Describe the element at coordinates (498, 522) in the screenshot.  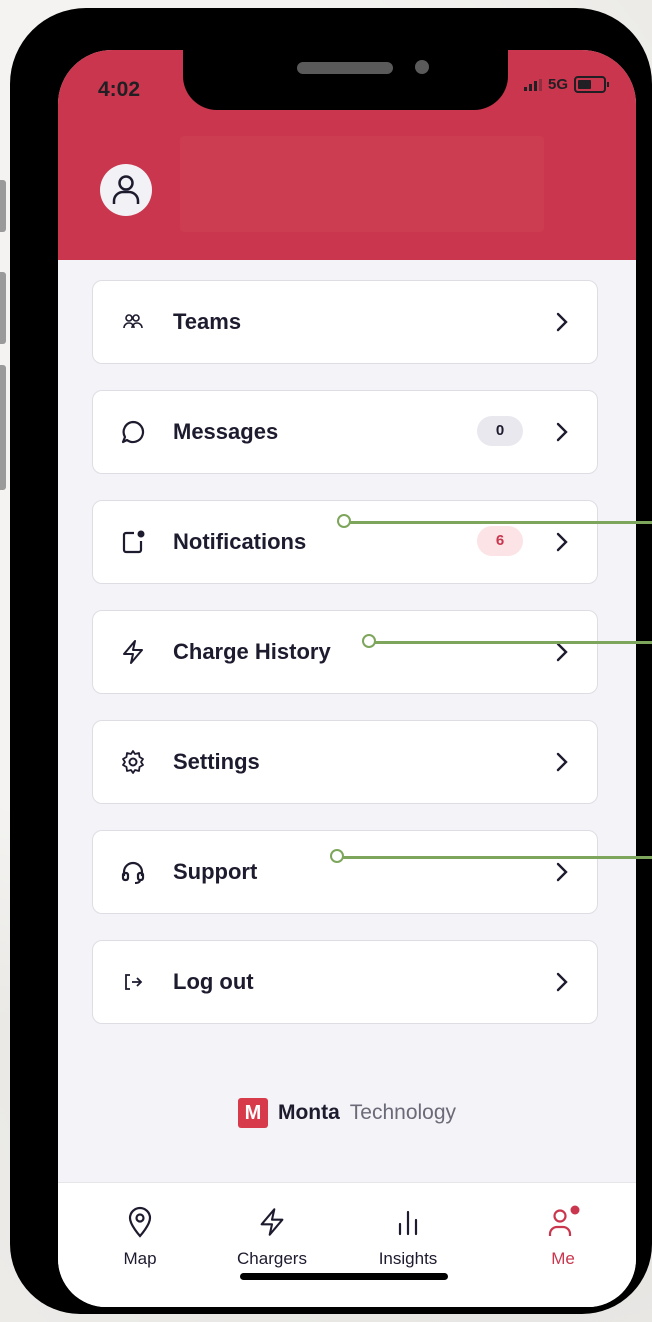
I see `notifications-callout-line` at that location.